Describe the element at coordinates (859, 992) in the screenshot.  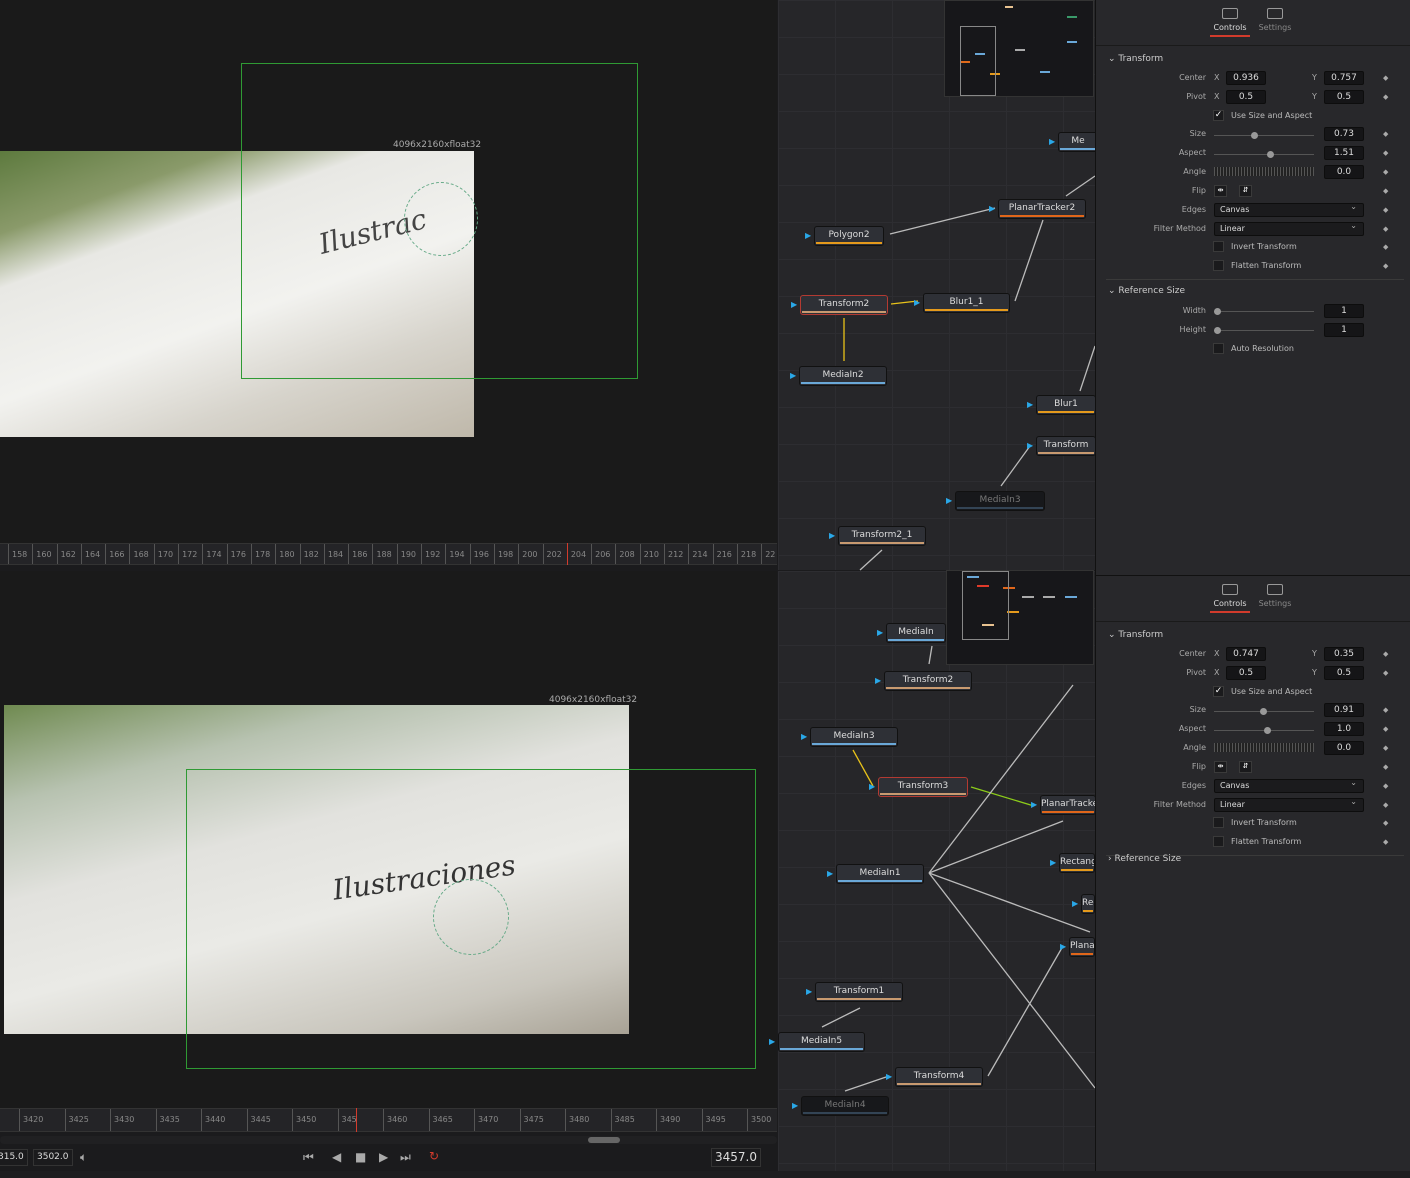
I see `node-transform1: Transform1` at that location.